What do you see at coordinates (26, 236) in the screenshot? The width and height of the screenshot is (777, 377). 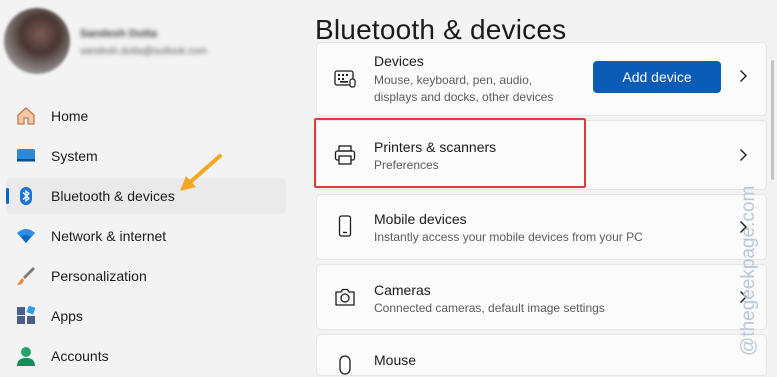 I see `wifi-icon` at bounding box center [26, 236].